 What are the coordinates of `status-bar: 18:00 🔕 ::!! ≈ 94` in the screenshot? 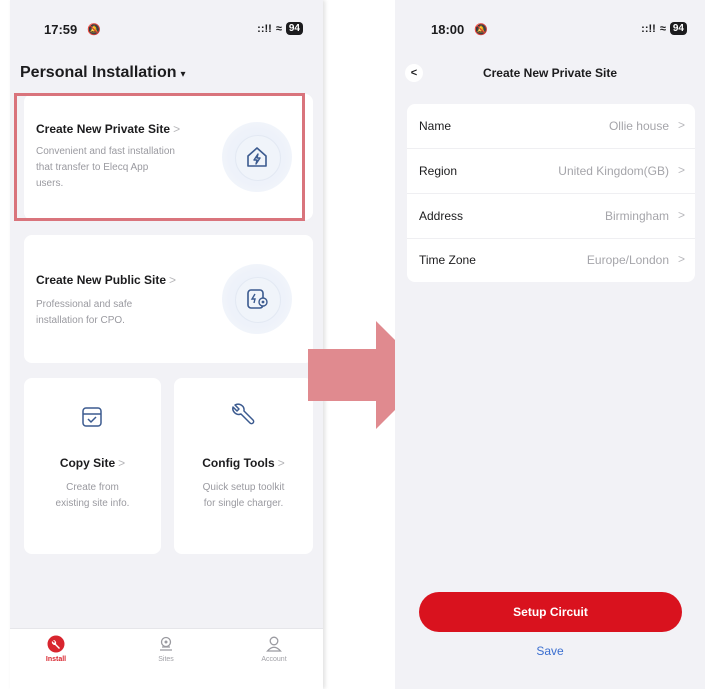 It's located at (550, 32).